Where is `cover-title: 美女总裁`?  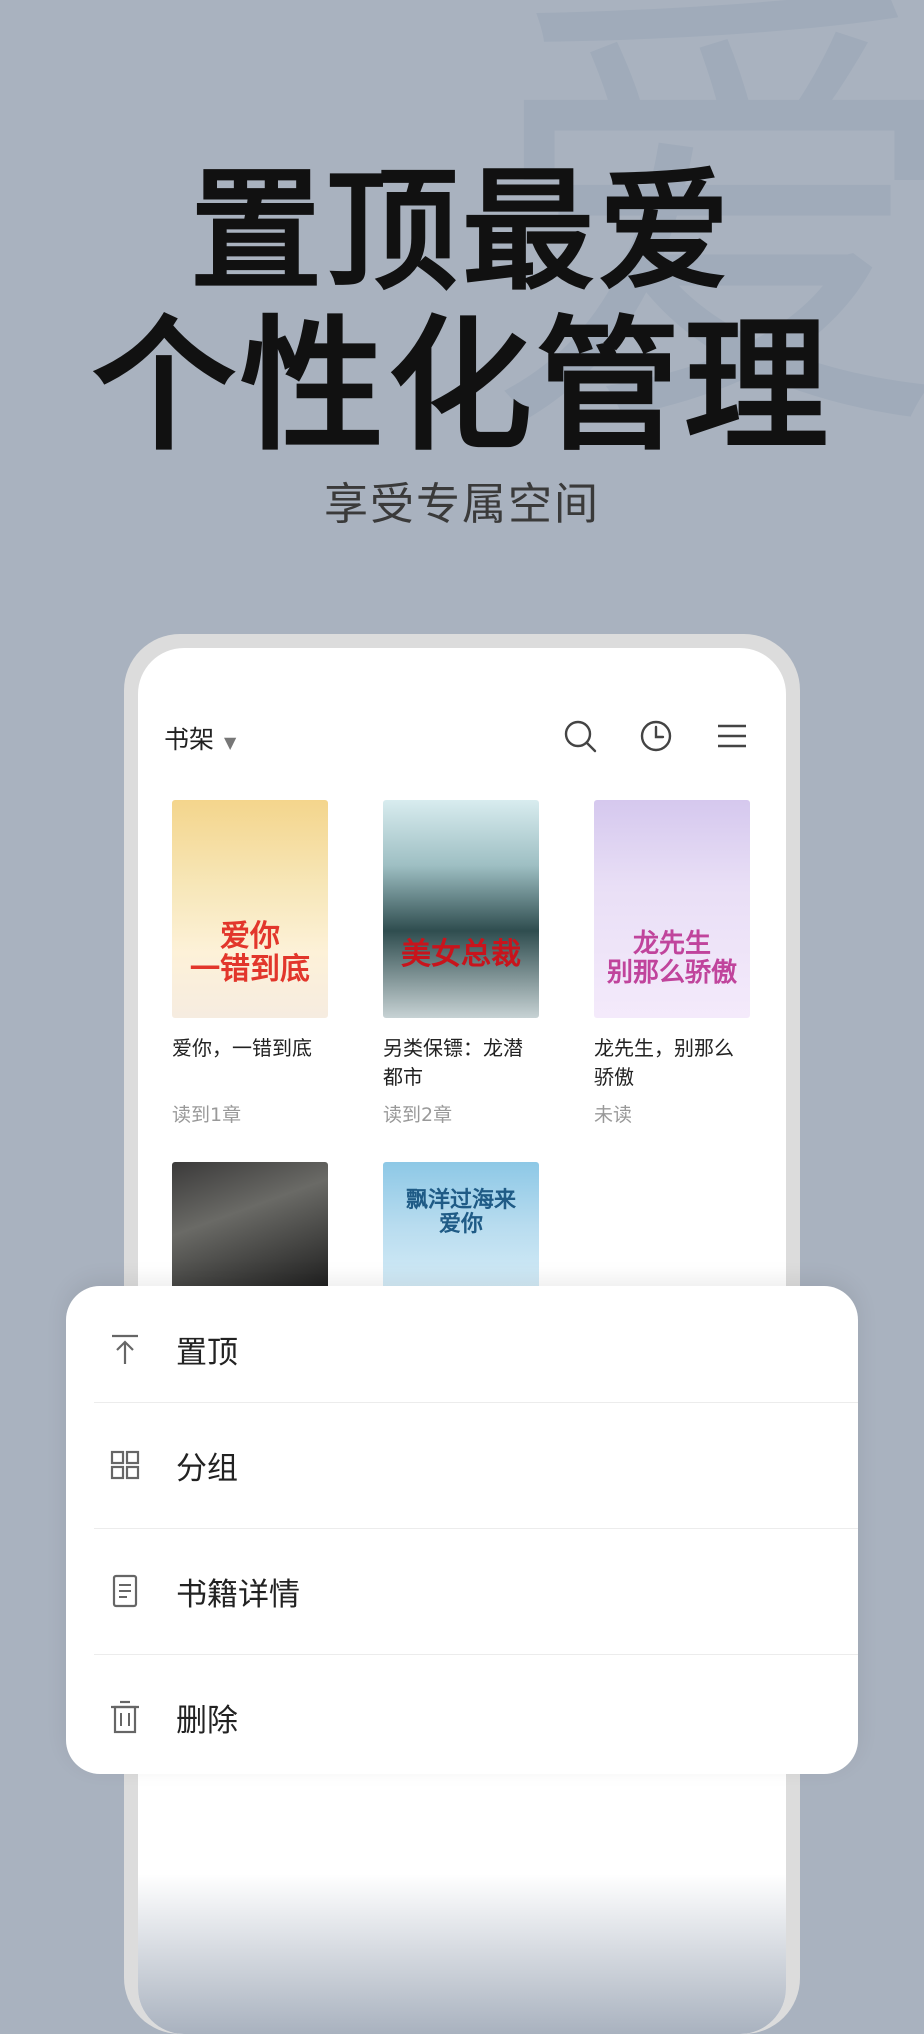 cover-title: 美女总裁 is located at coordinates (461, 954).